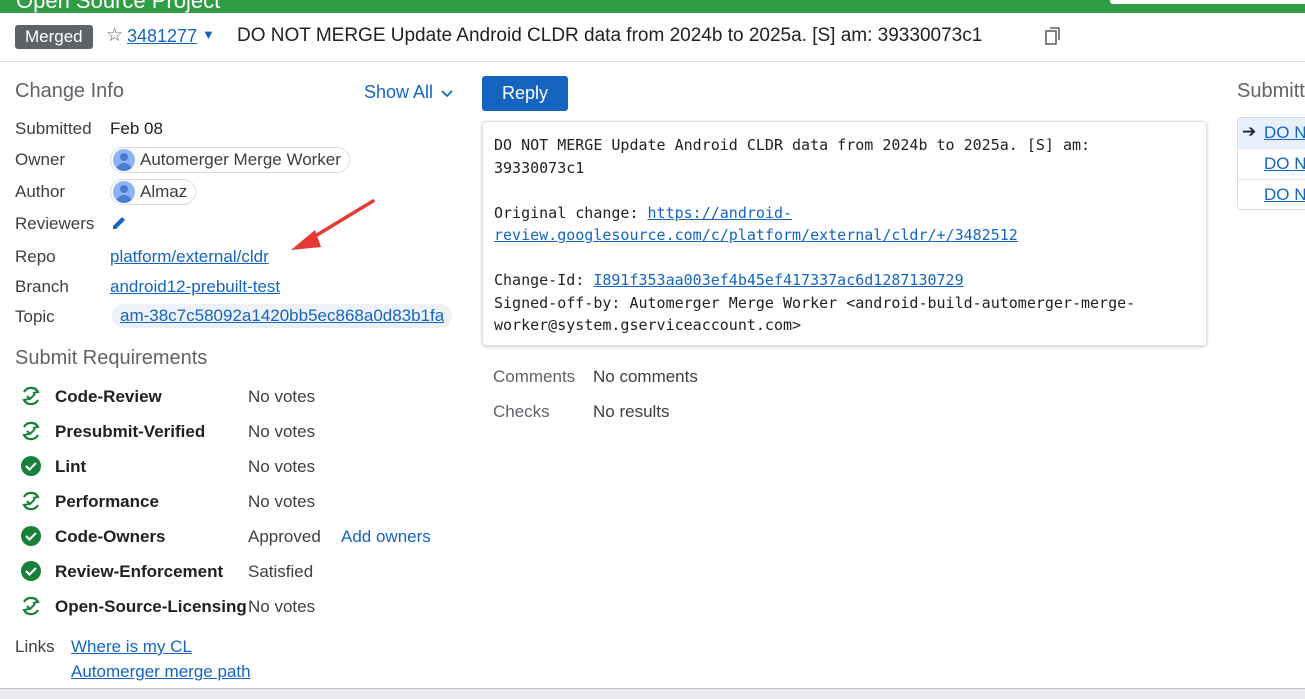 The height and width of the screenshot is (699, 1305). Describe the element at coordinates (54, 37) in the screenshot. I see `status-badge: Merged` at that location.